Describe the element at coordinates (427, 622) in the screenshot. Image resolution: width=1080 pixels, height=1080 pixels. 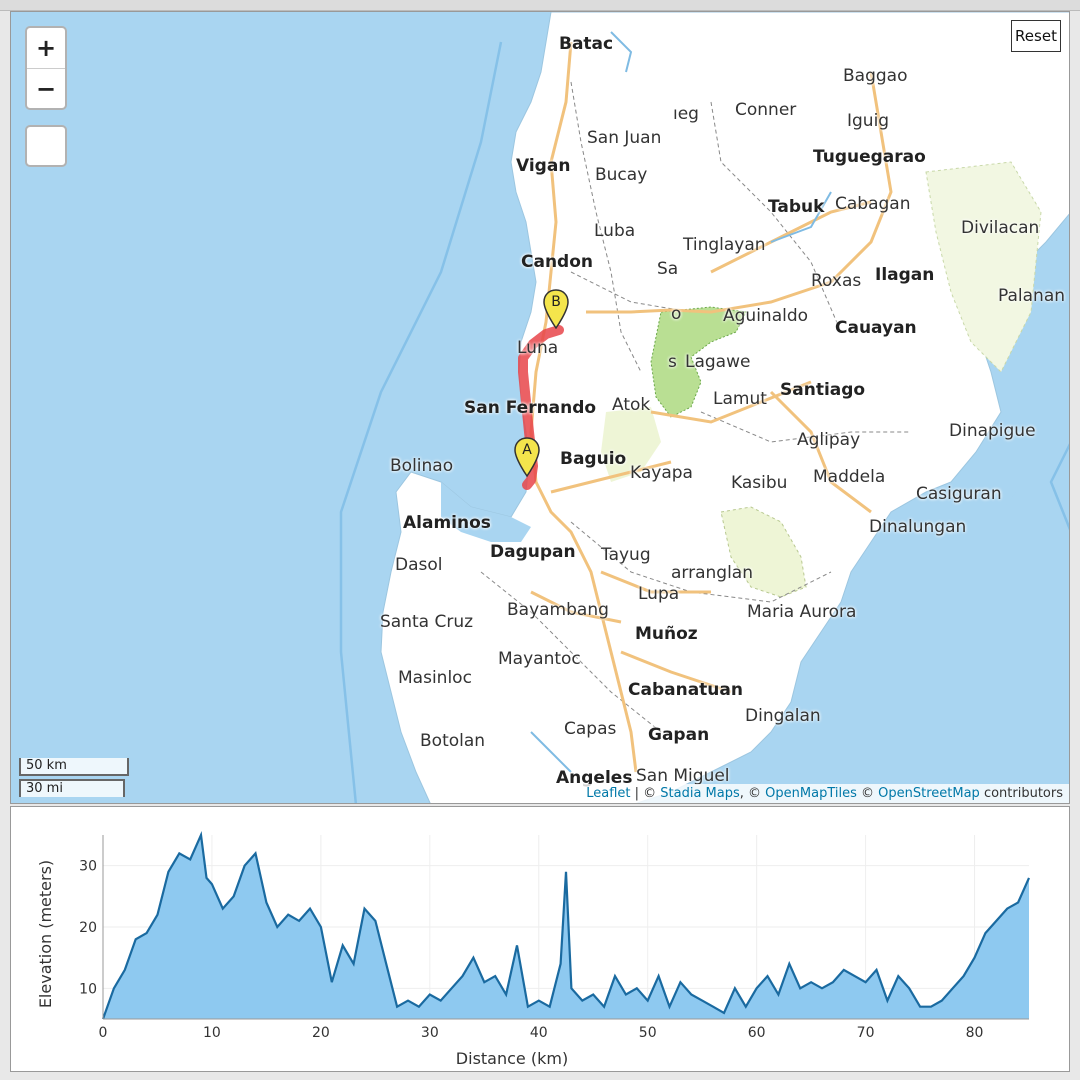
I see `place-label: Santa Cruz` at that location.